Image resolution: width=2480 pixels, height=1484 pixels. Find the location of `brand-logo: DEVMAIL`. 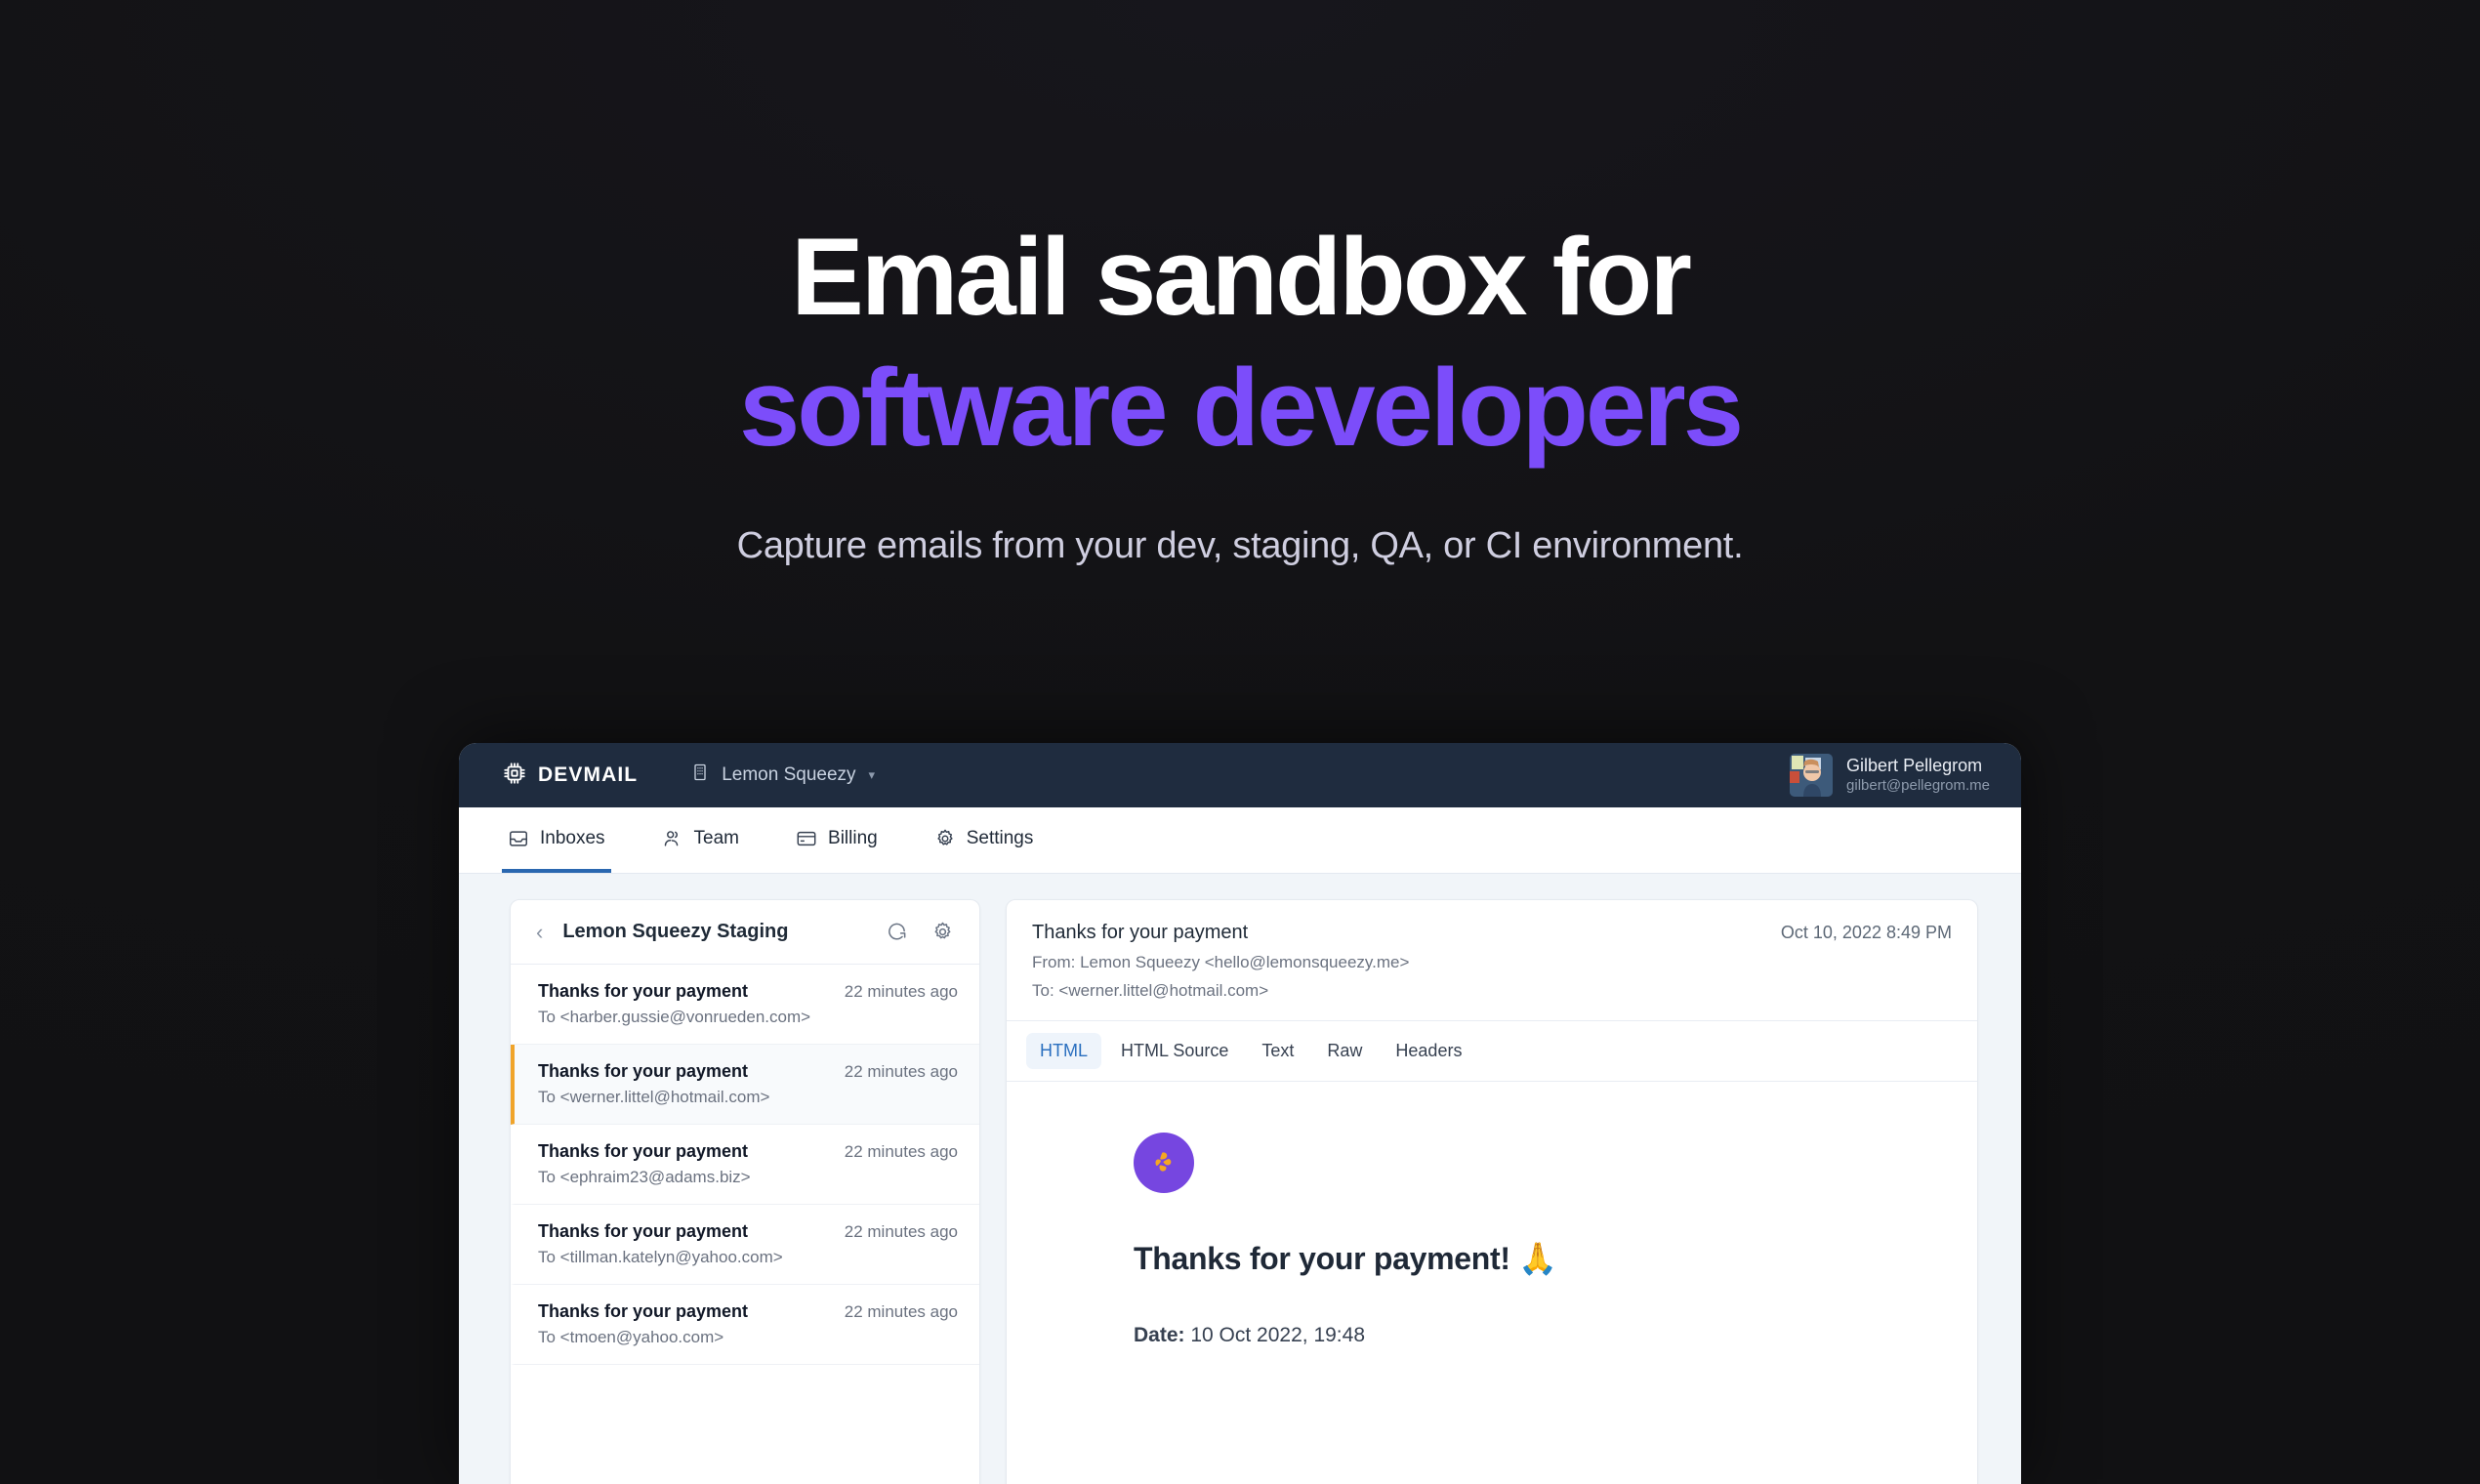

brand-logo: DEVMAIL is located at coordinates (570, 776).